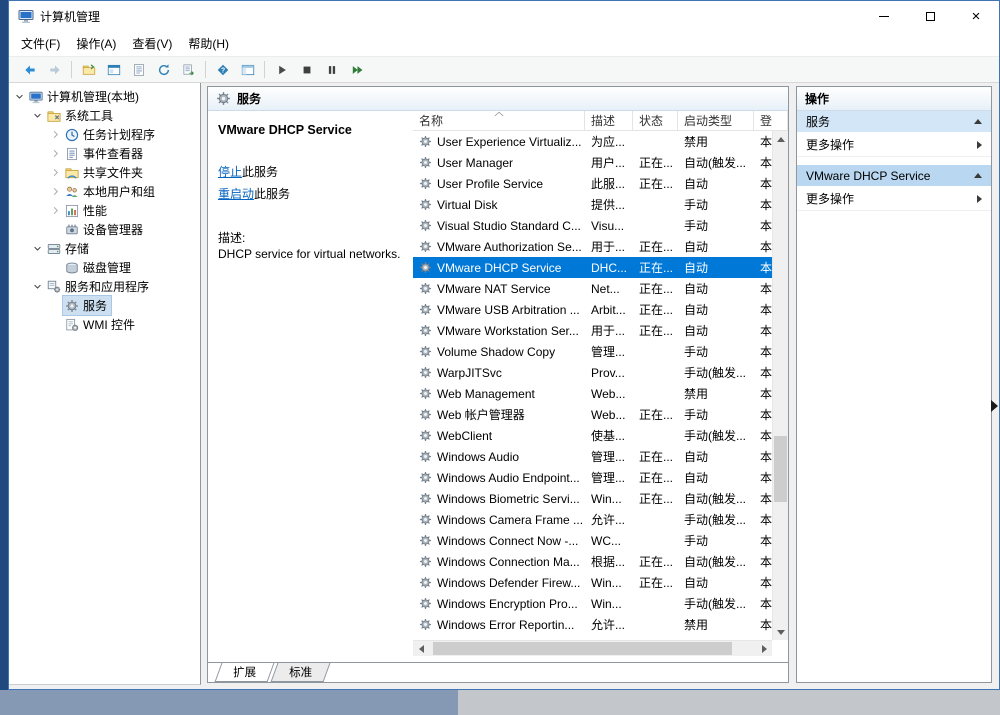 This screenshot has height=715, width=1000. I want to click on service-row-16: Windows Audio Endpoint... 管理... 正在... 自动 本, so click(592, 477).